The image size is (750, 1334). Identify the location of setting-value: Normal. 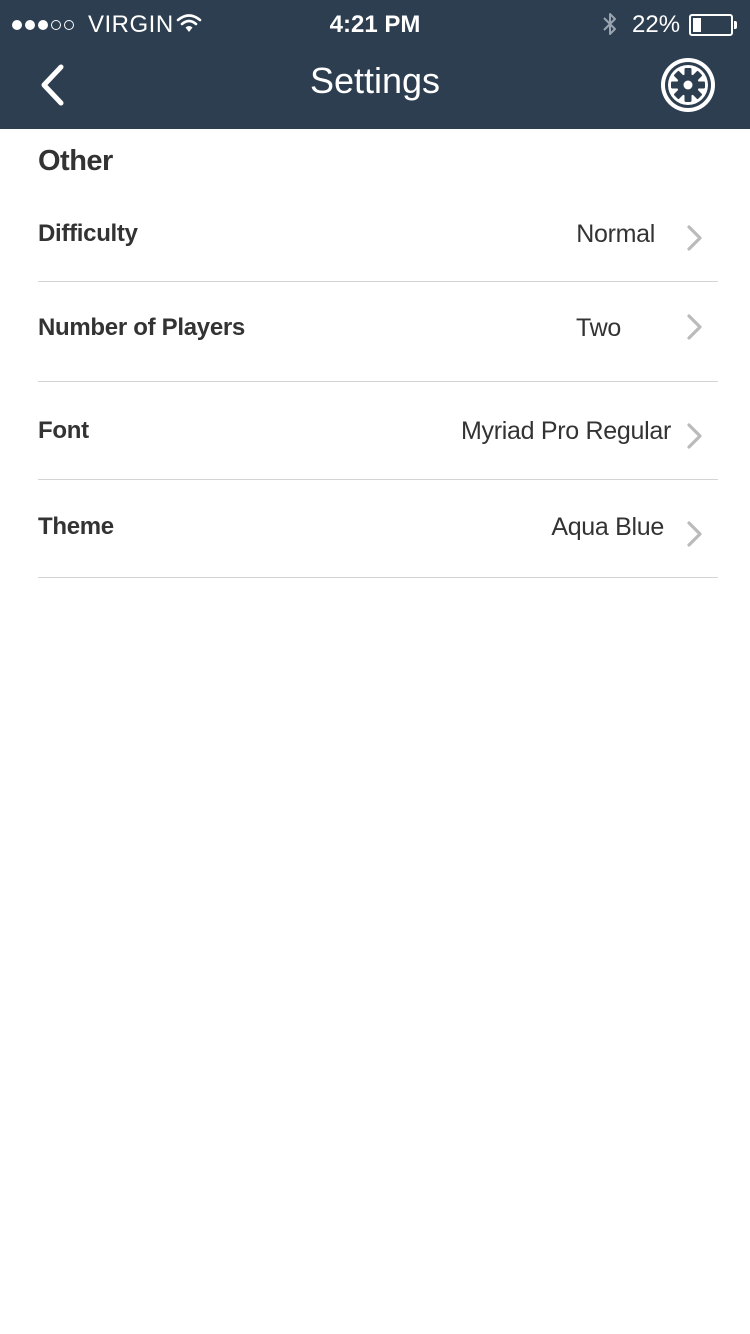
(615, 234).